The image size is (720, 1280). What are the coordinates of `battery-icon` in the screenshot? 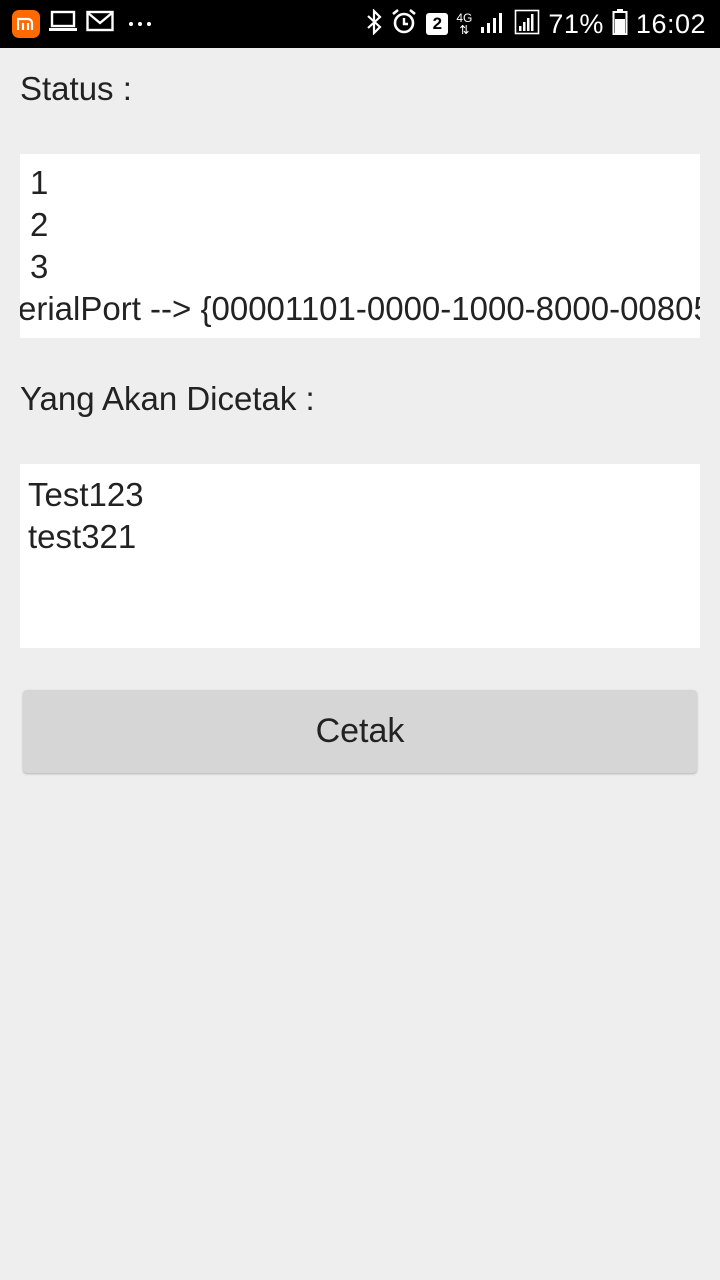 It's located at (620, 24).